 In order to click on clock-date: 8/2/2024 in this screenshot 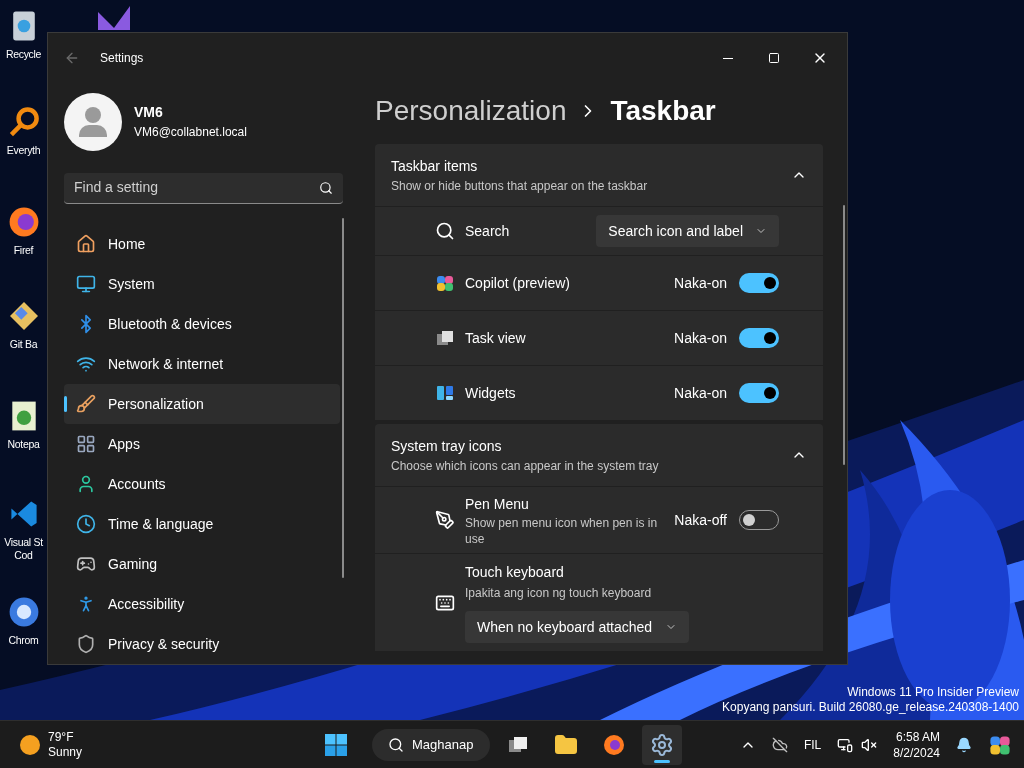, I will do `click(916, 752)`.